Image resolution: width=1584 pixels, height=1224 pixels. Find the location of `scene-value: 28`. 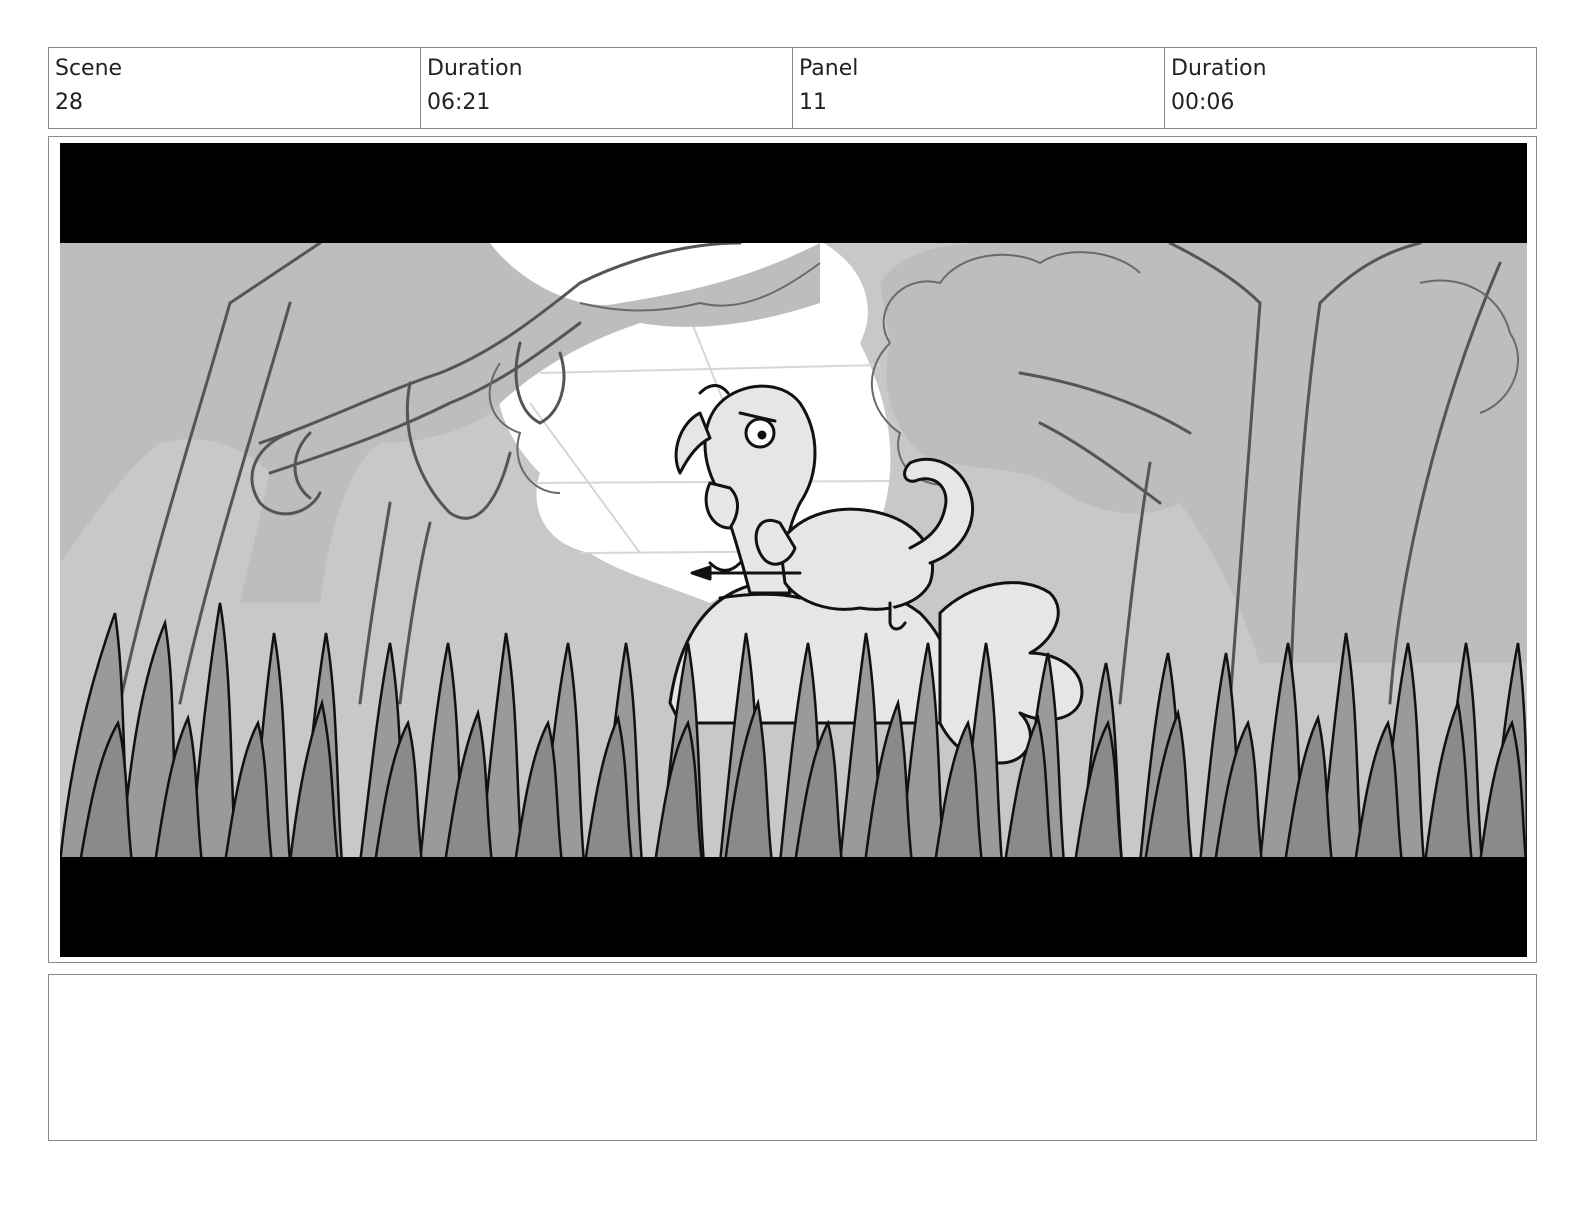

scene-value: 28 is located at coordinates (69, 102).